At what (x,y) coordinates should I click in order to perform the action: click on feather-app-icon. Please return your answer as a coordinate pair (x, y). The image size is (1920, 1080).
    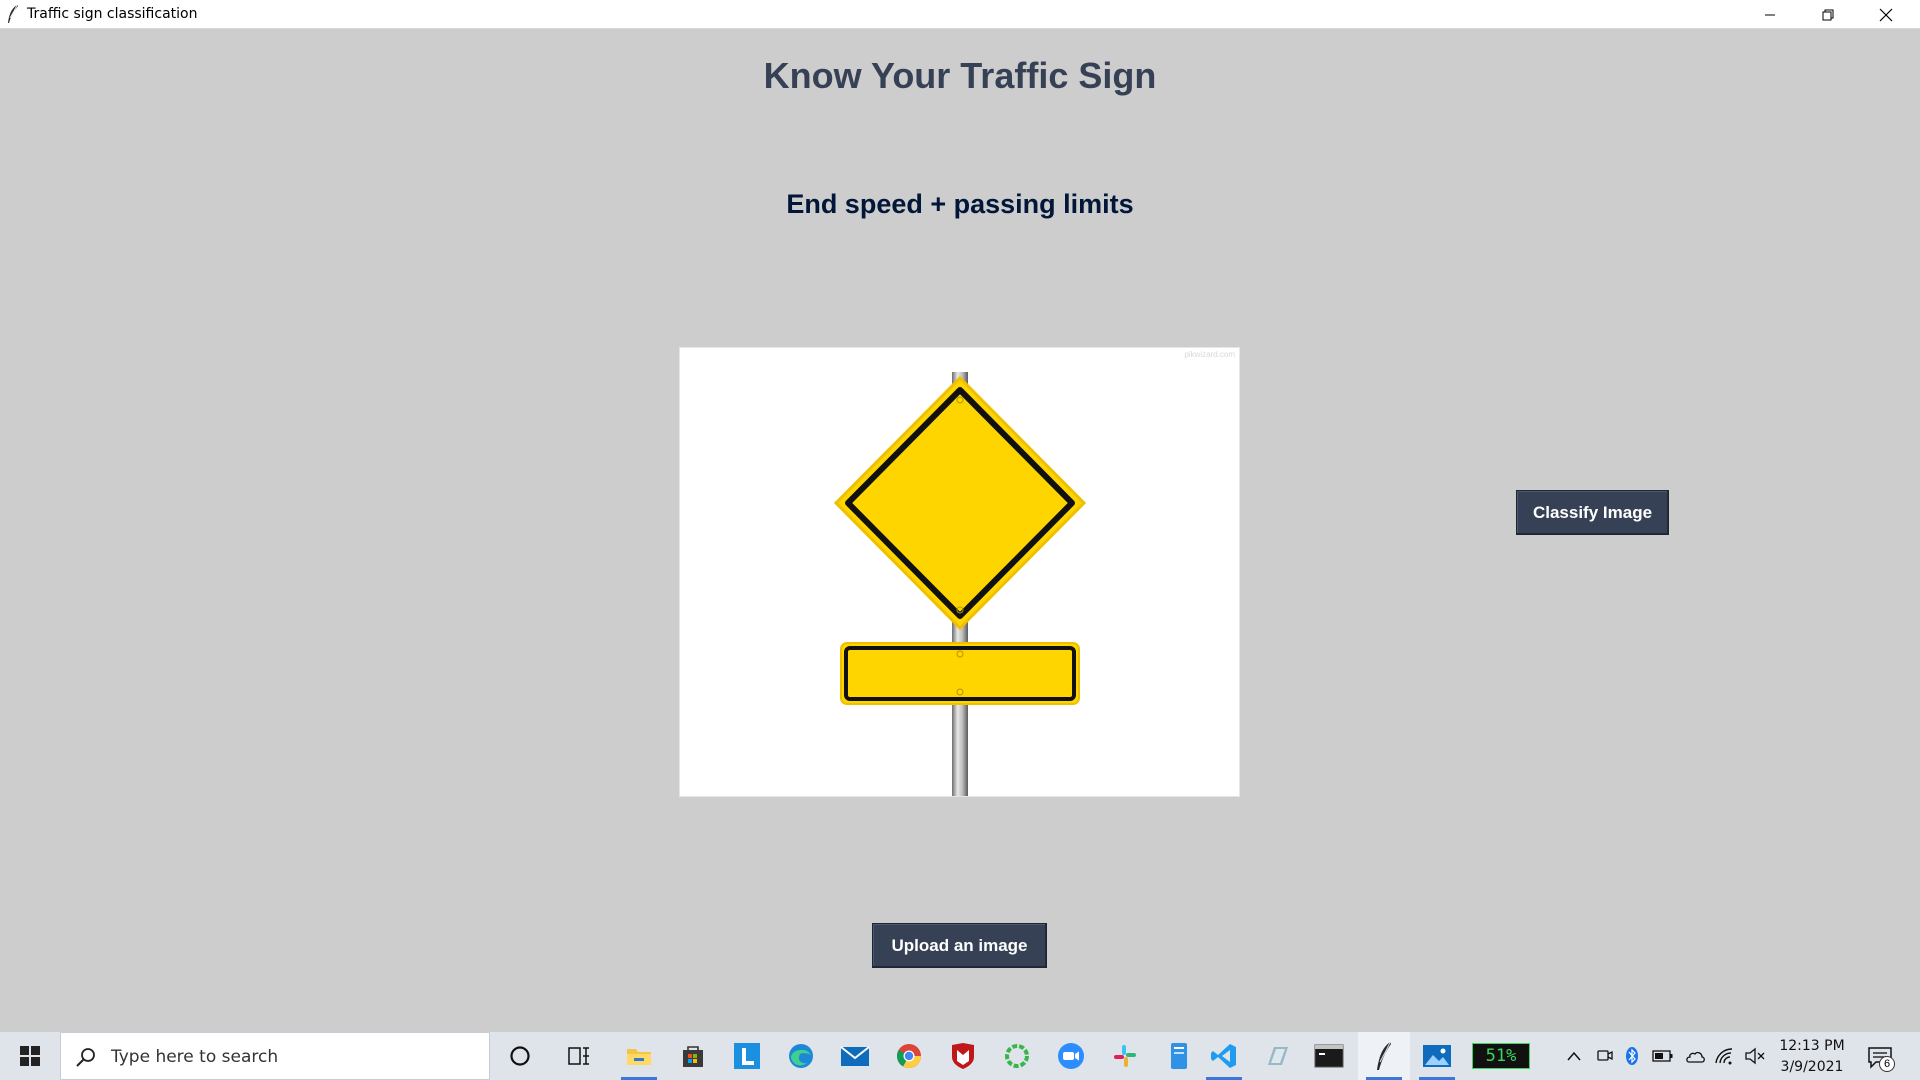
    Looking at the image, I should click on (13, 13).